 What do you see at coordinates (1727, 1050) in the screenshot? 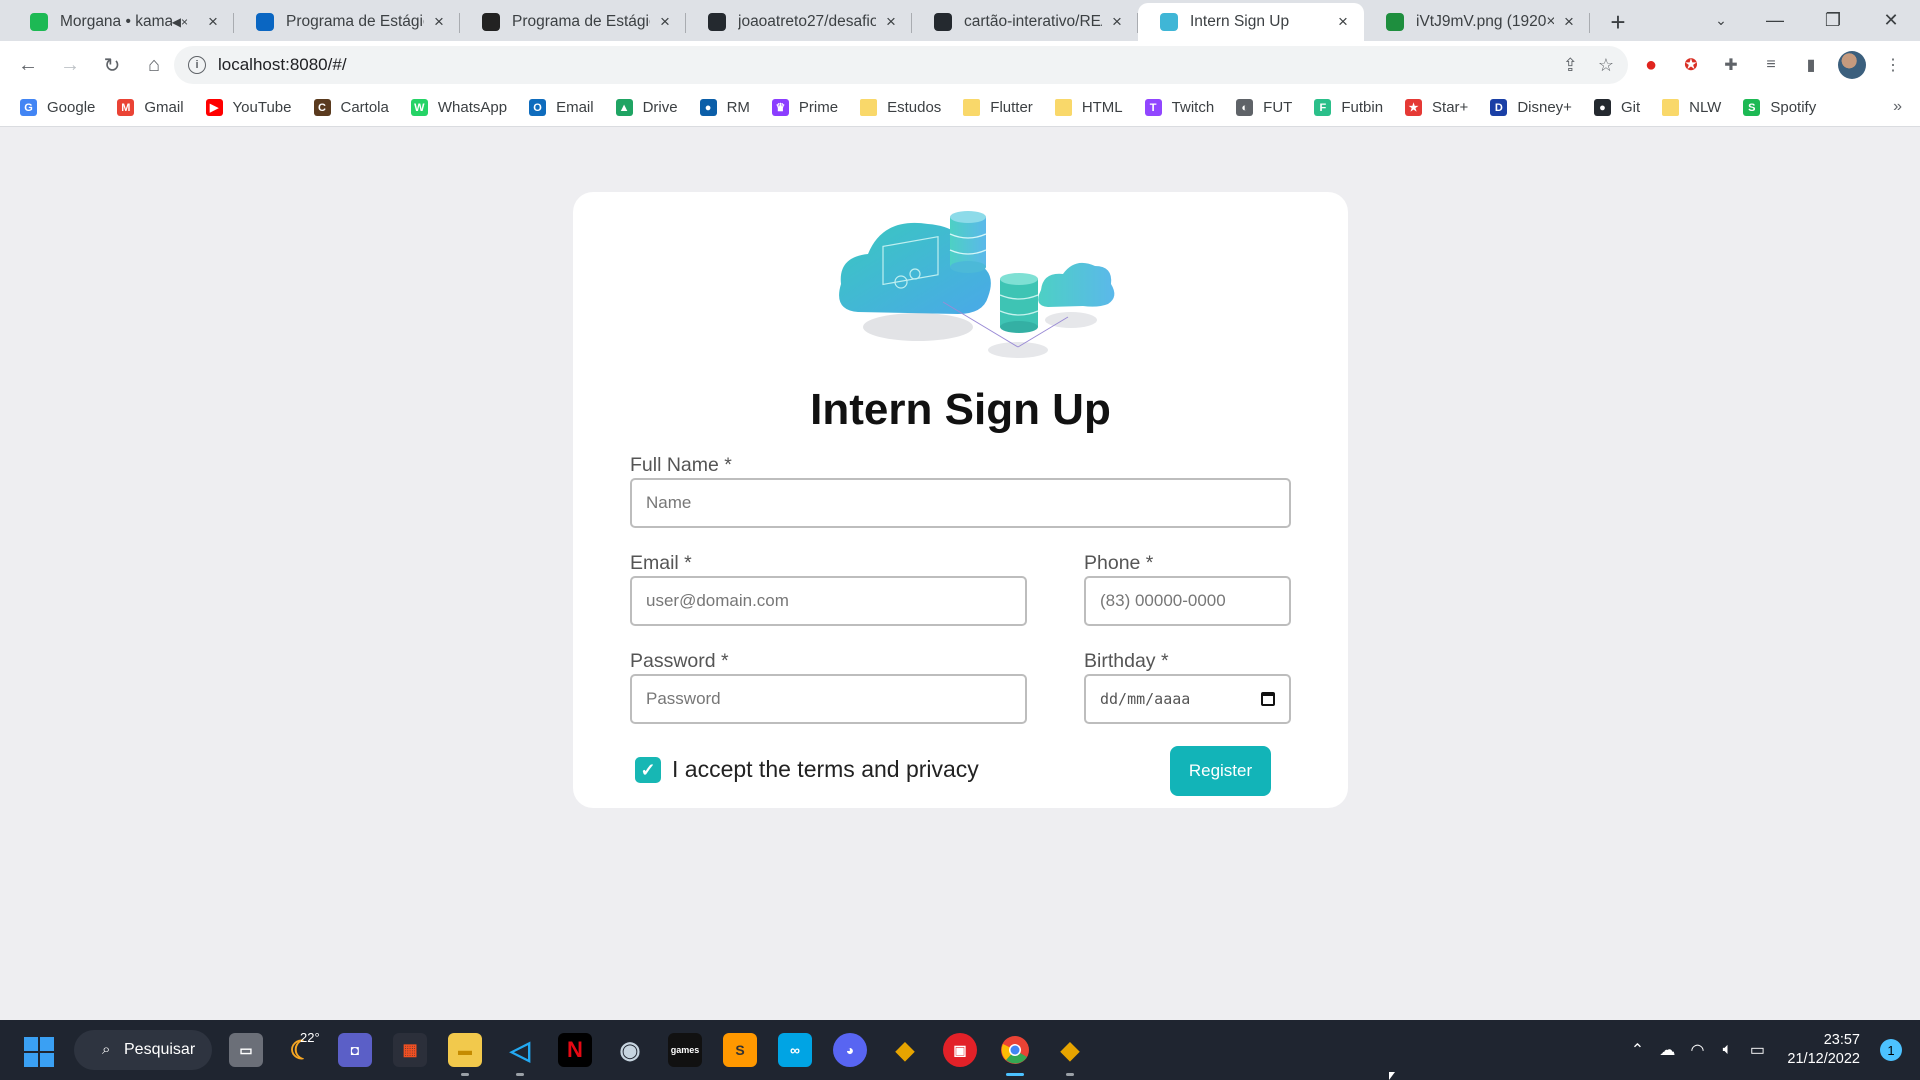
I see `volume-icon: 🔈︎` at bounding box center [1727, 1050].